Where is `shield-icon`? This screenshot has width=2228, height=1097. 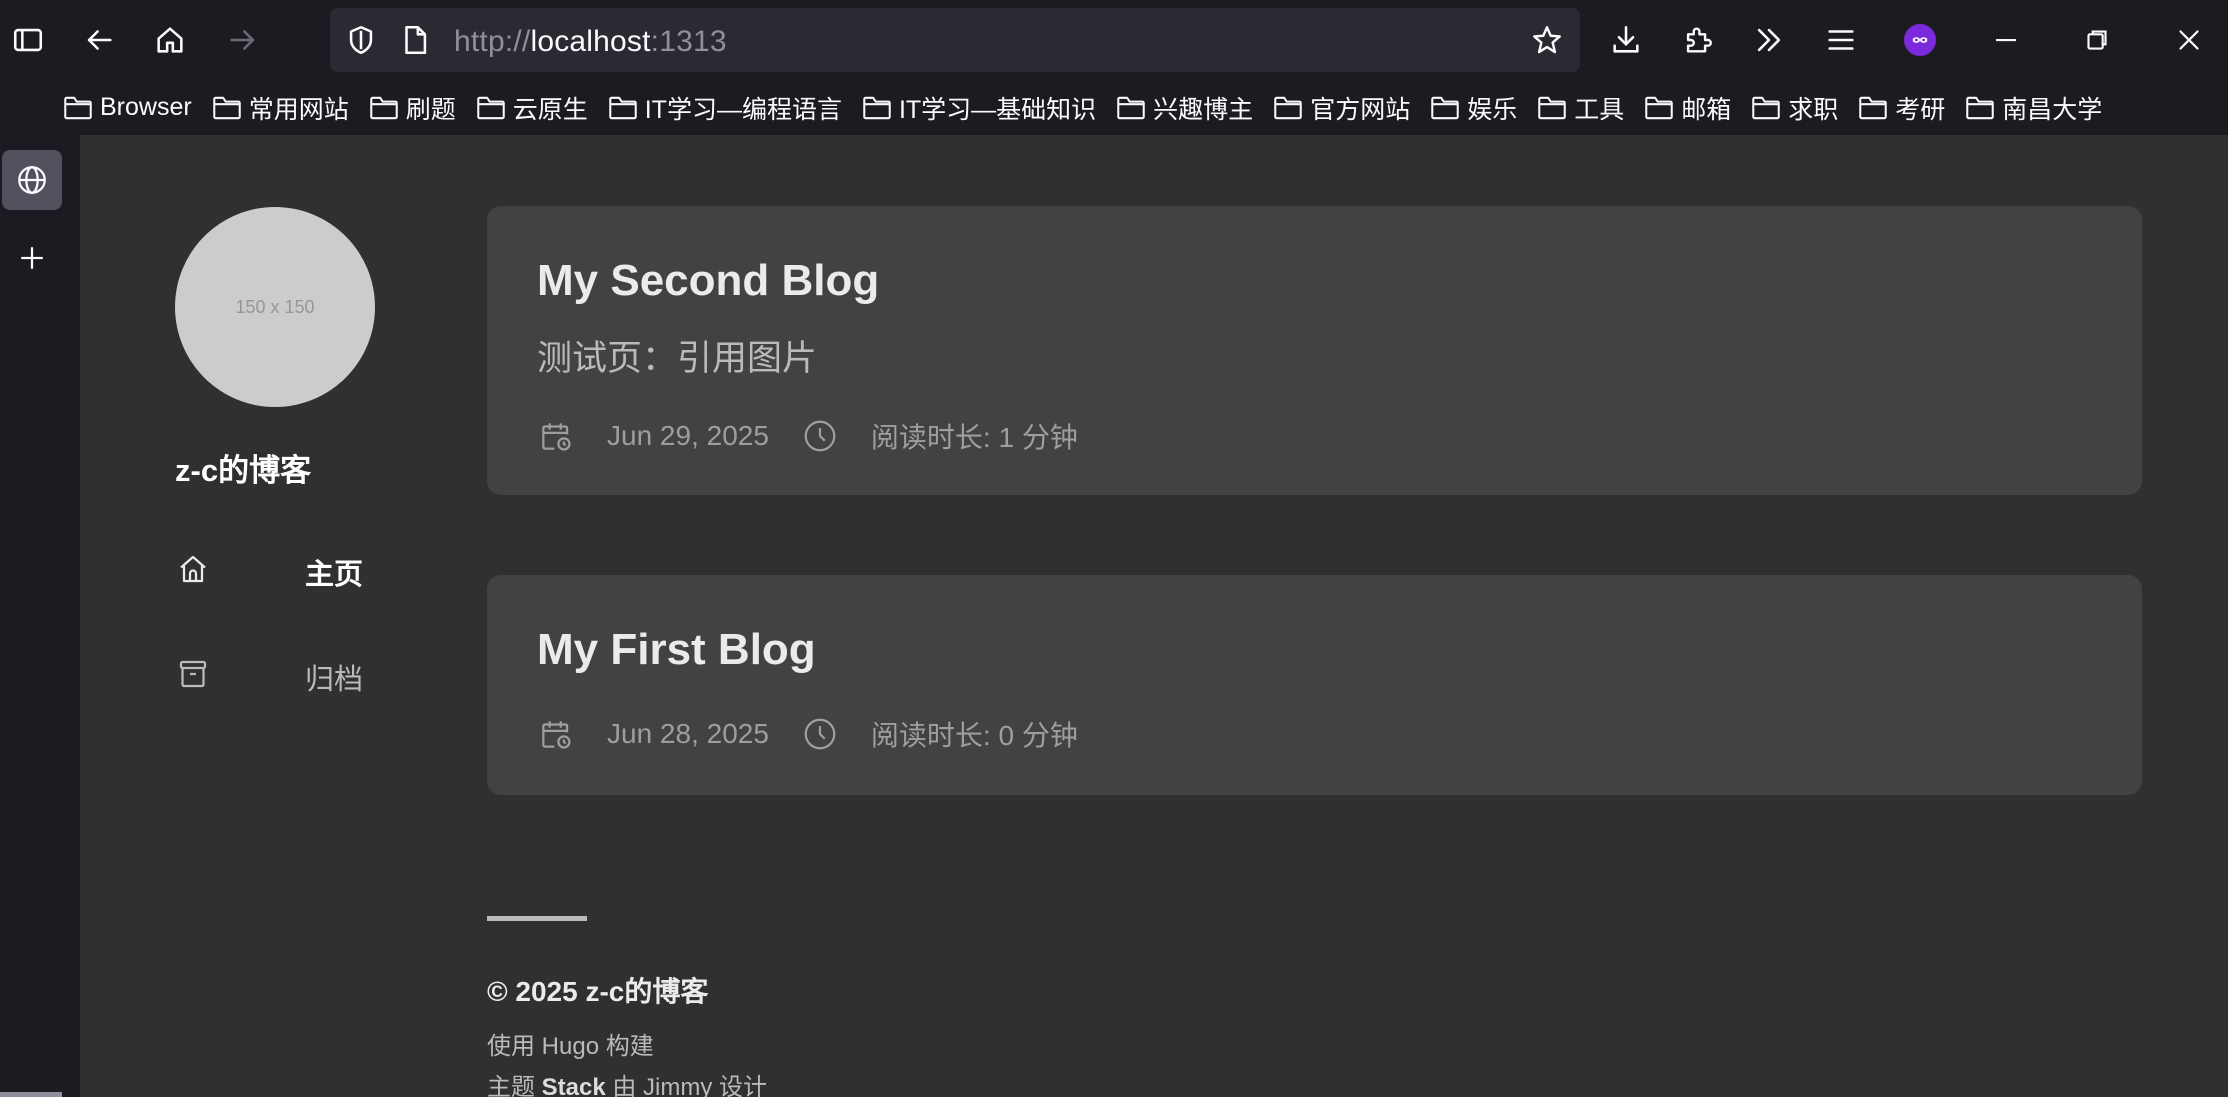
shield-icon is located at coordinates (361, 40).